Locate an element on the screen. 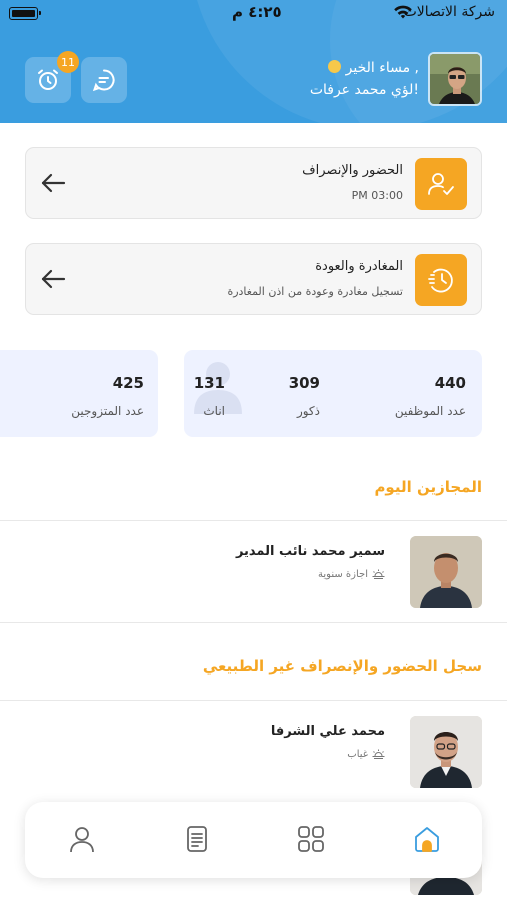  leave-return-title: المغادرة والعودة is located at coordinates (359, 266).